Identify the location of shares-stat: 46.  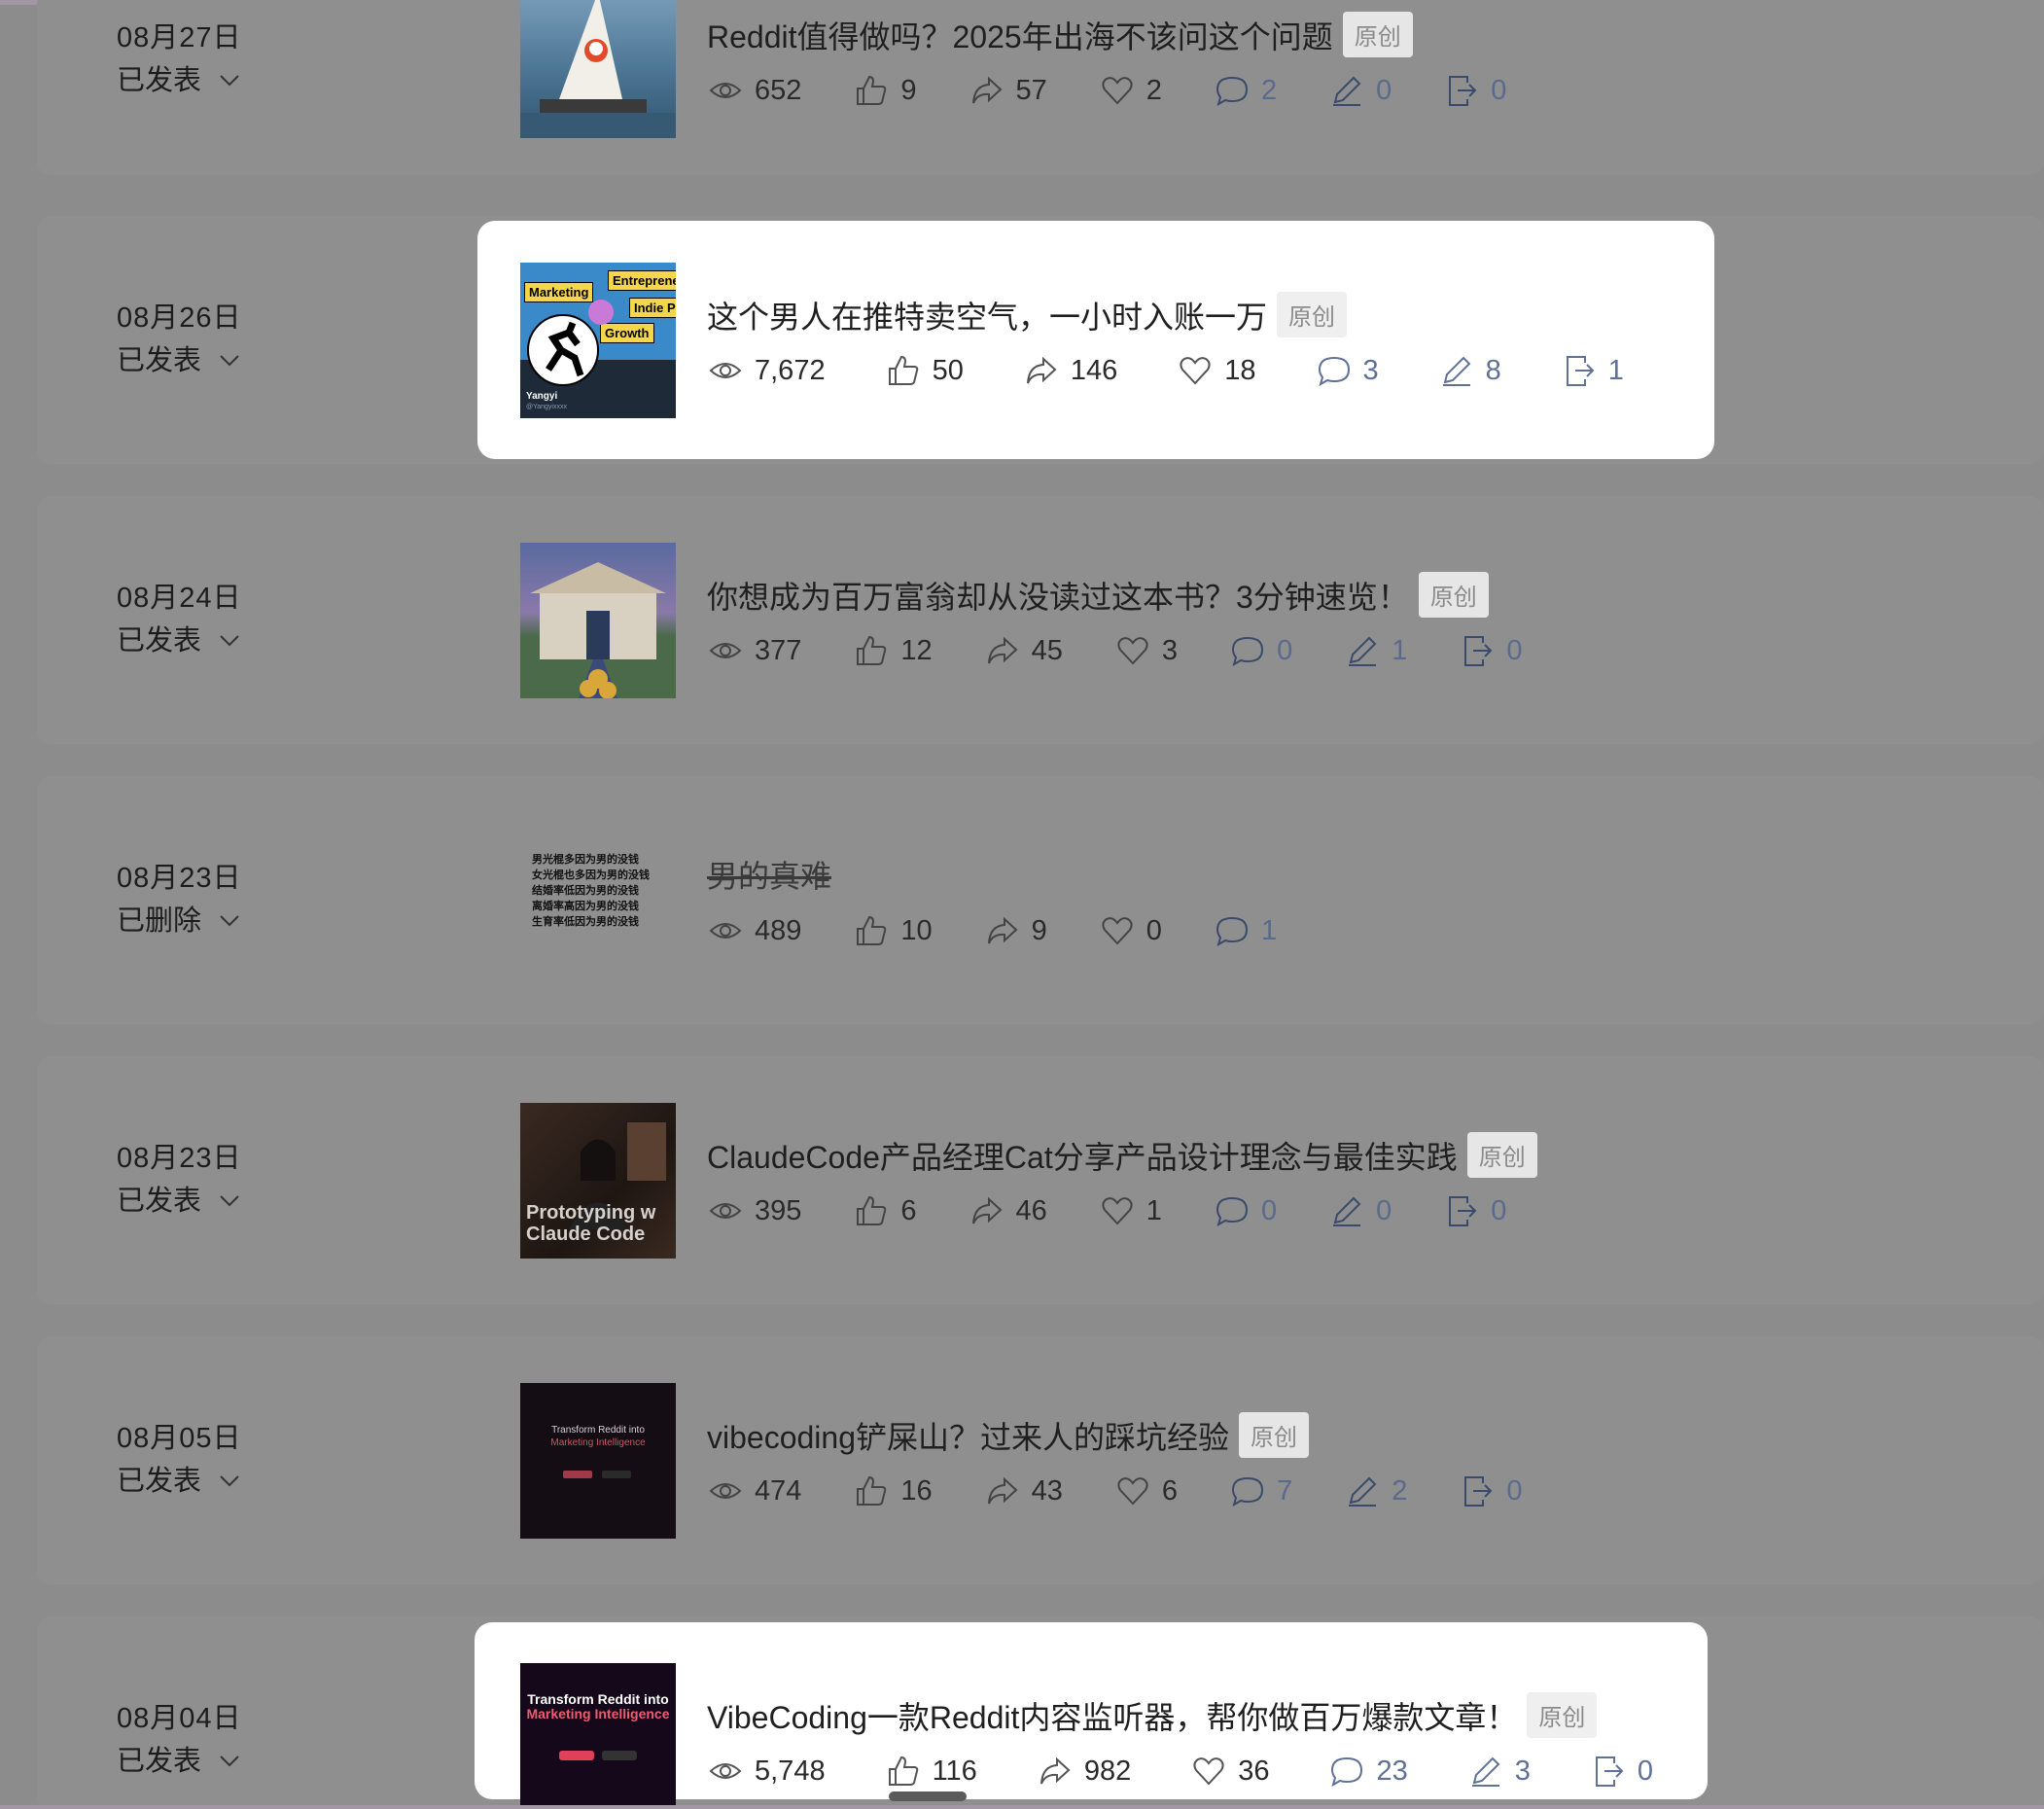
(1008, 1210).